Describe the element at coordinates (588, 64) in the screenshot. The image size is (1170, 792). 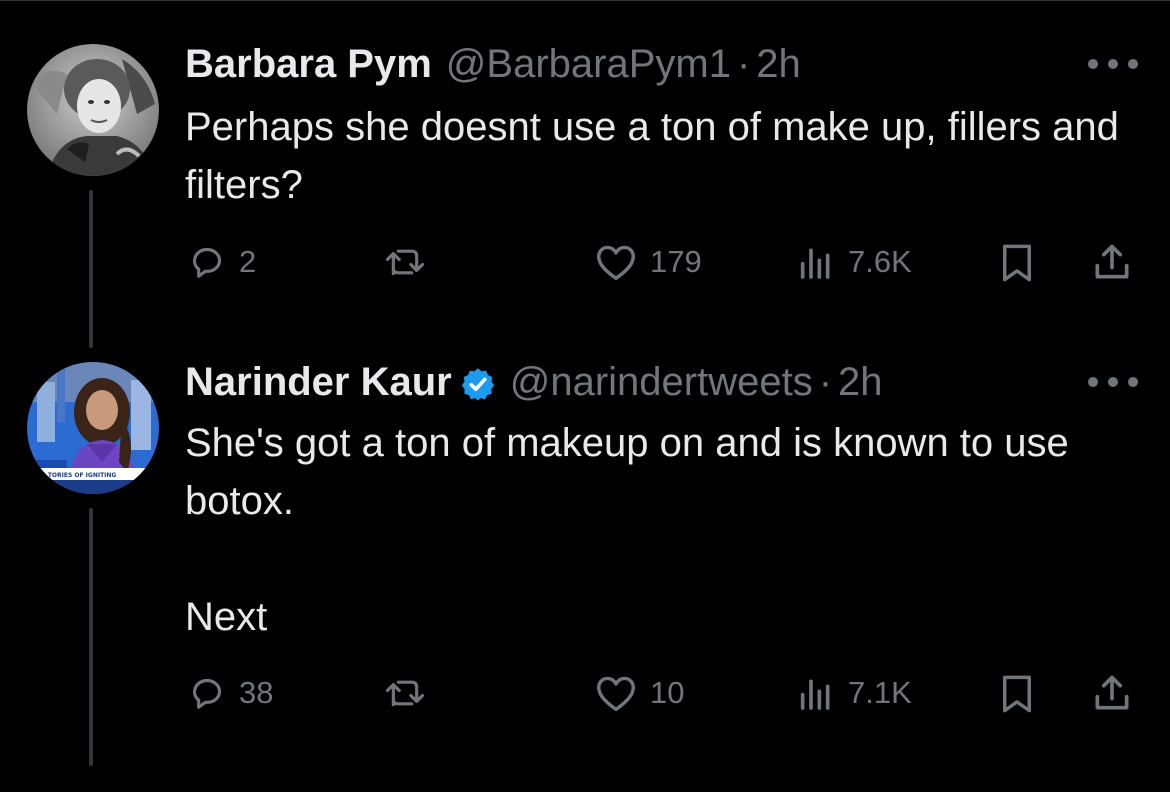
I see `handle: @BarbaraPym1` at that location.